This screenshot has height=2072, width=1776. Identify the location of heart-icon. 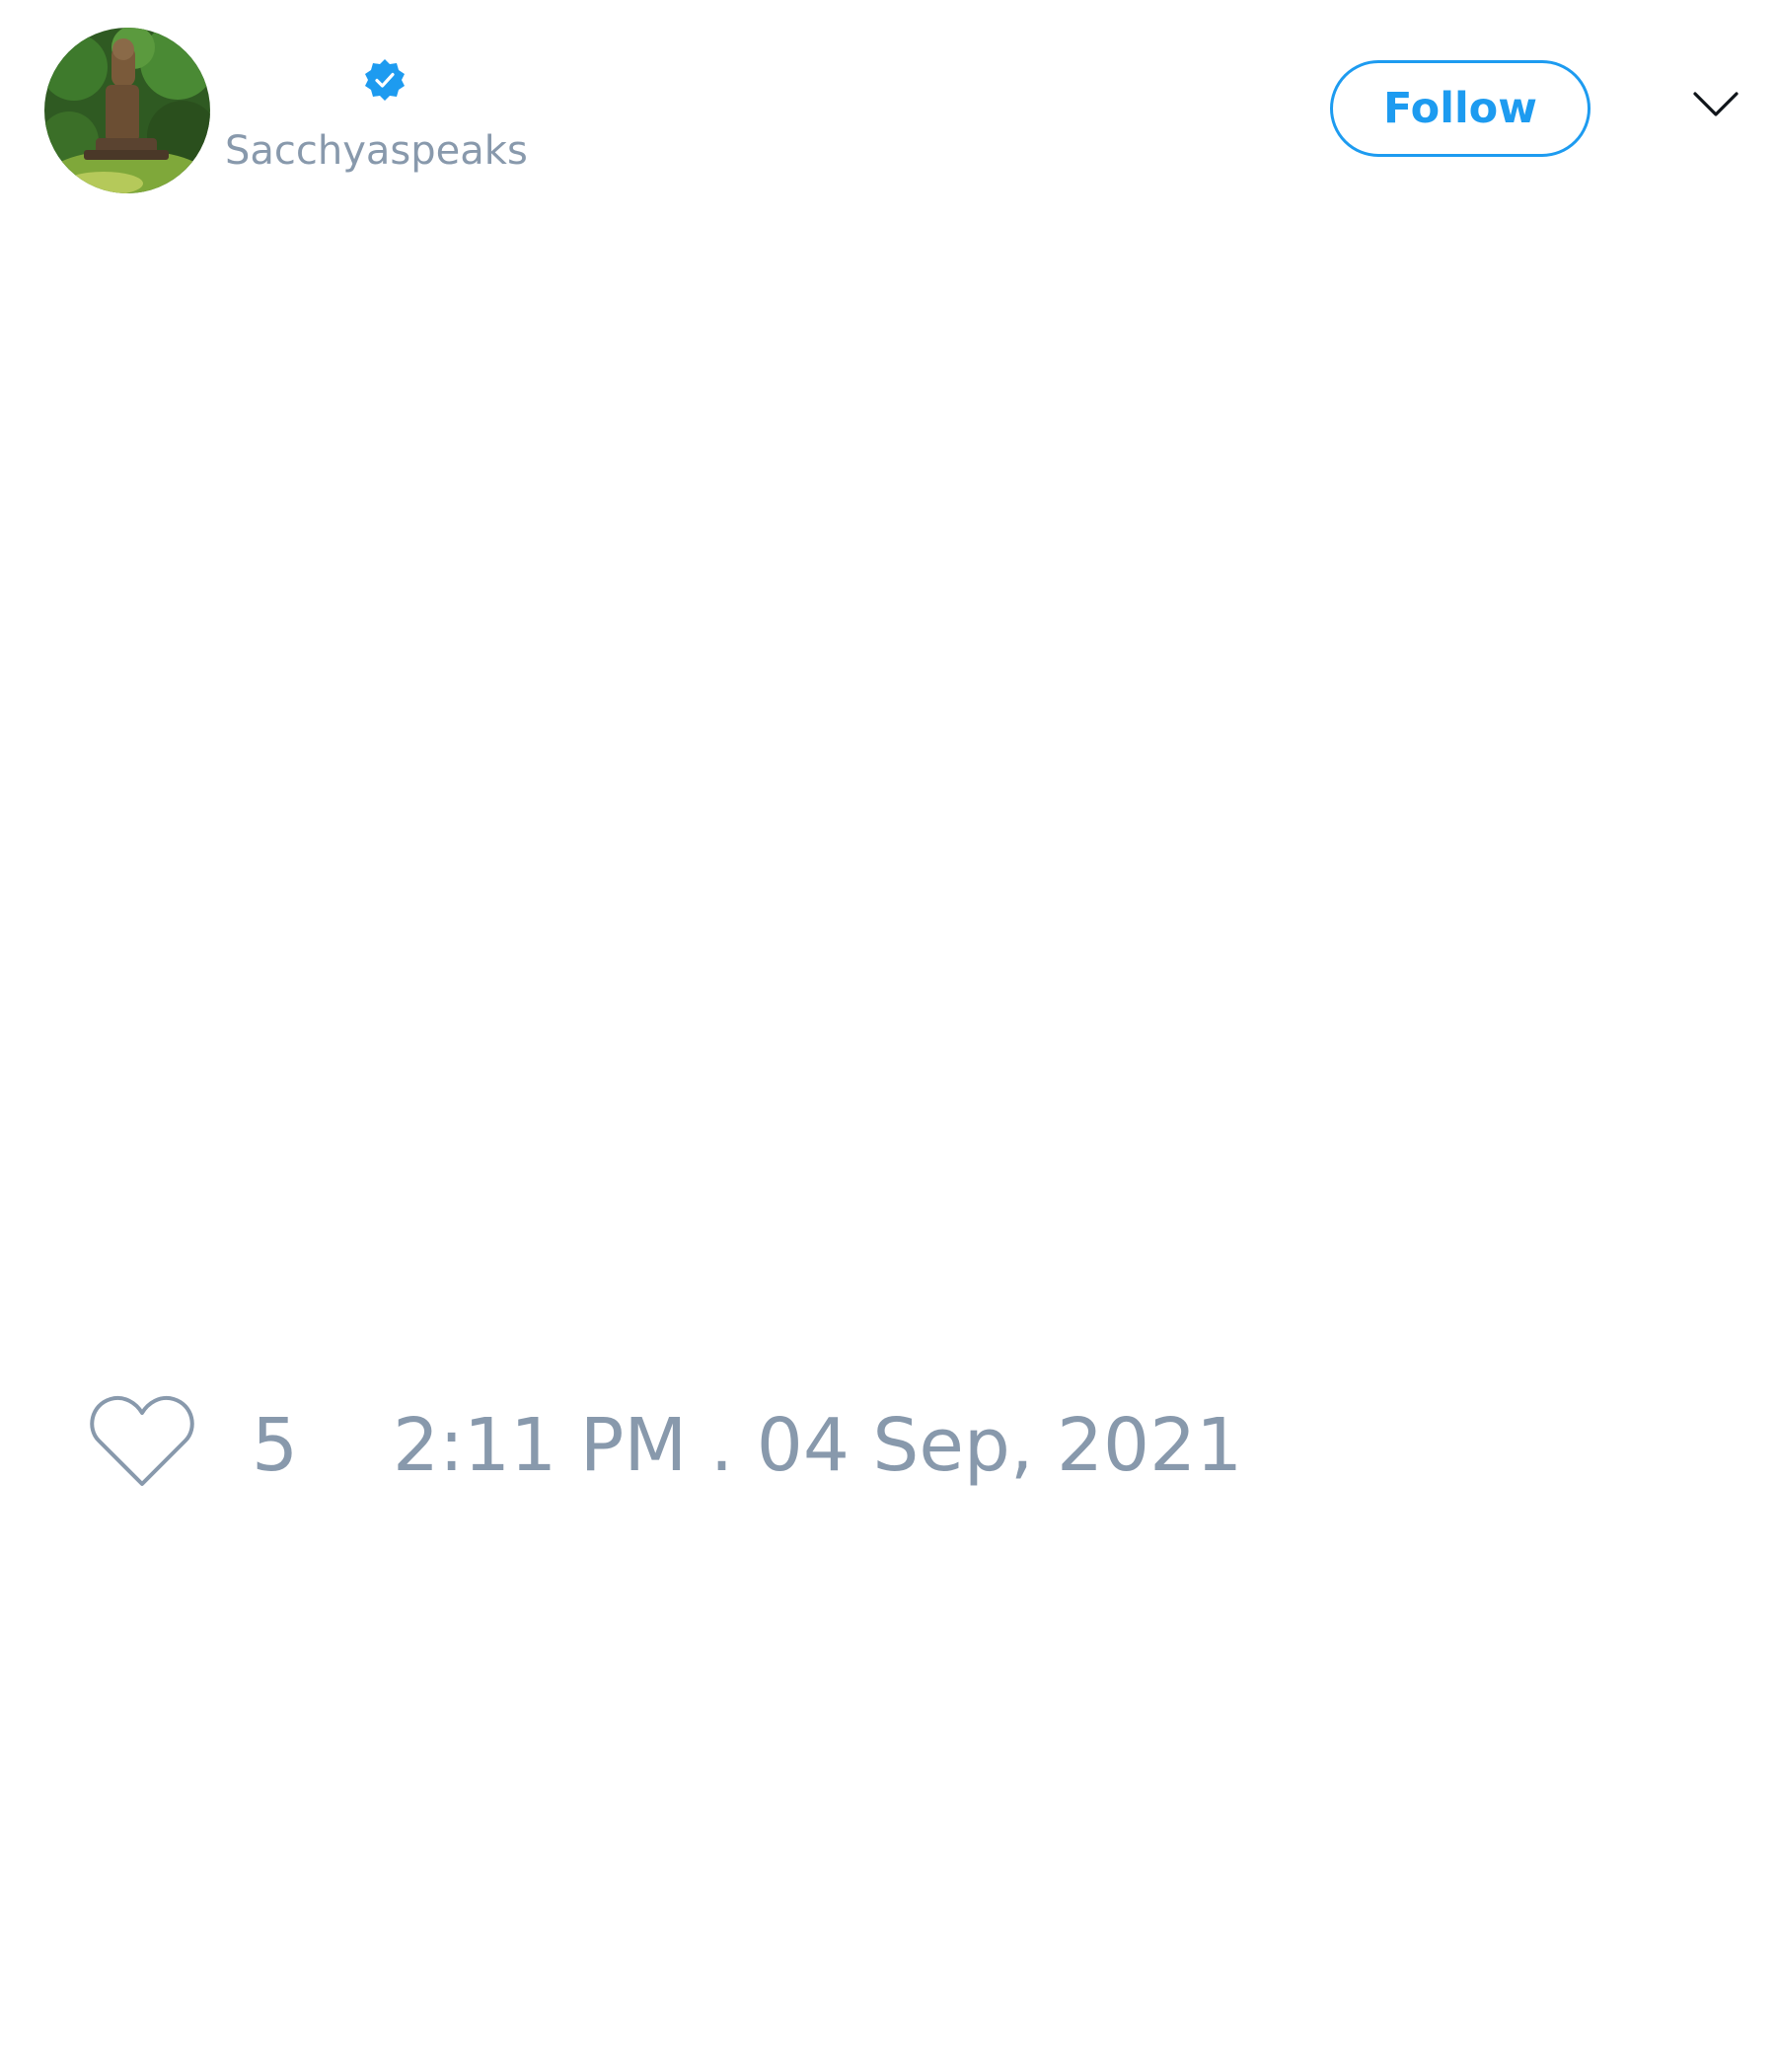
(142, 1440).